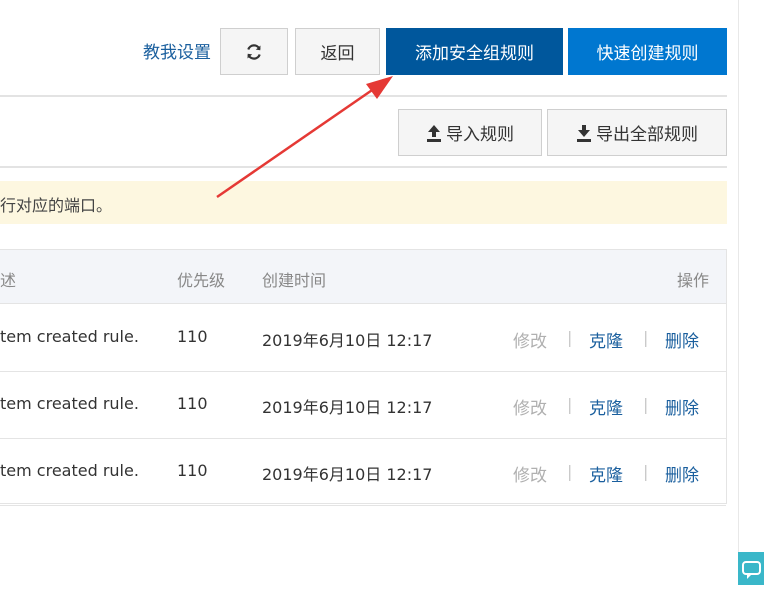  I want to click on section-divider, so click(363, 167).